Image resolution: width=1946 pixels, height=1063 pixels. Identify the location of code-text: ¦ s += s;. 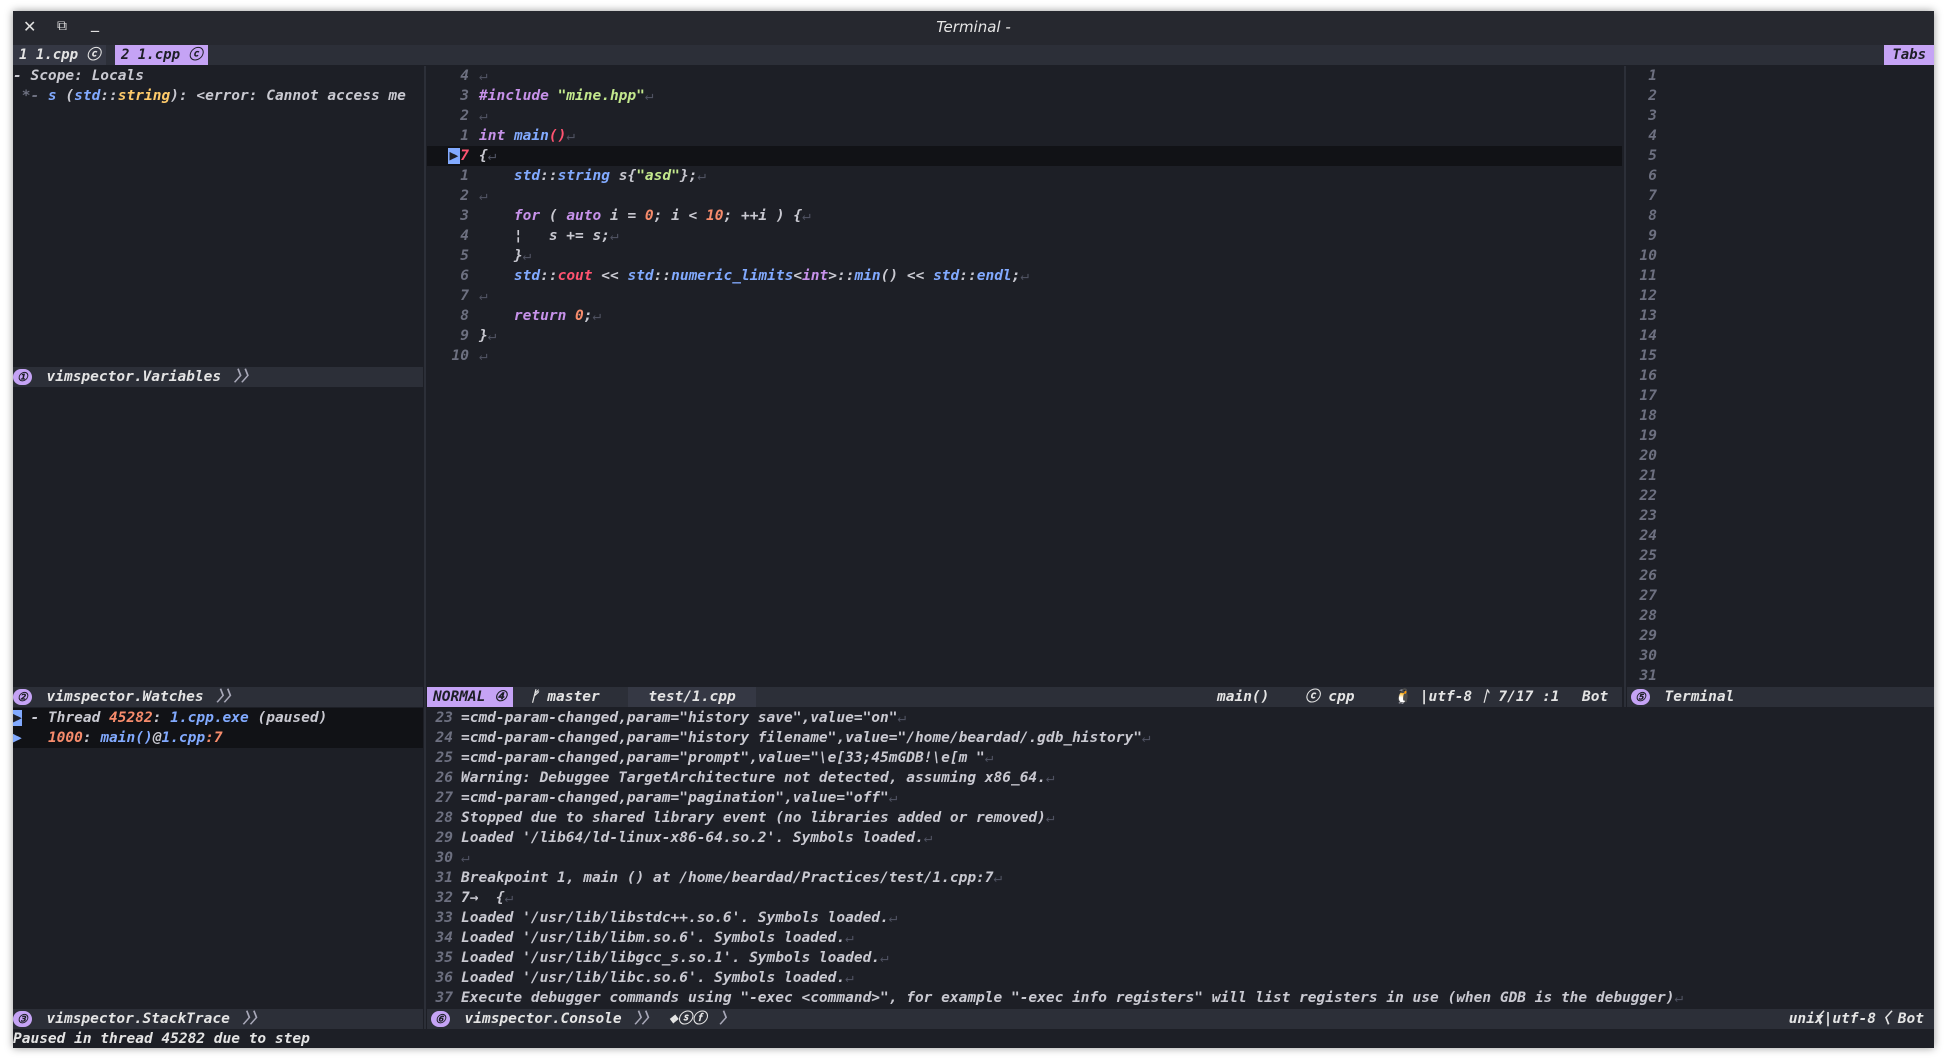
(544, 236).